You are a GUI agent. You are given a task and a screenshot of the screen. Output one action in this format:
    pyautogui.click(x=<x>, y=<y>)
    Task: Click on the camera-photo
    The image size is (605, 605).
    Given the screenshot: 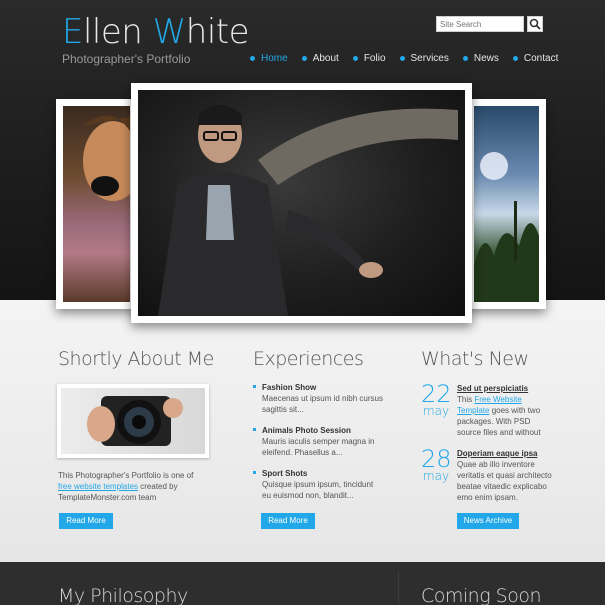 What is the action you would take?
    pyautogui.click(x=133, y=421)
    